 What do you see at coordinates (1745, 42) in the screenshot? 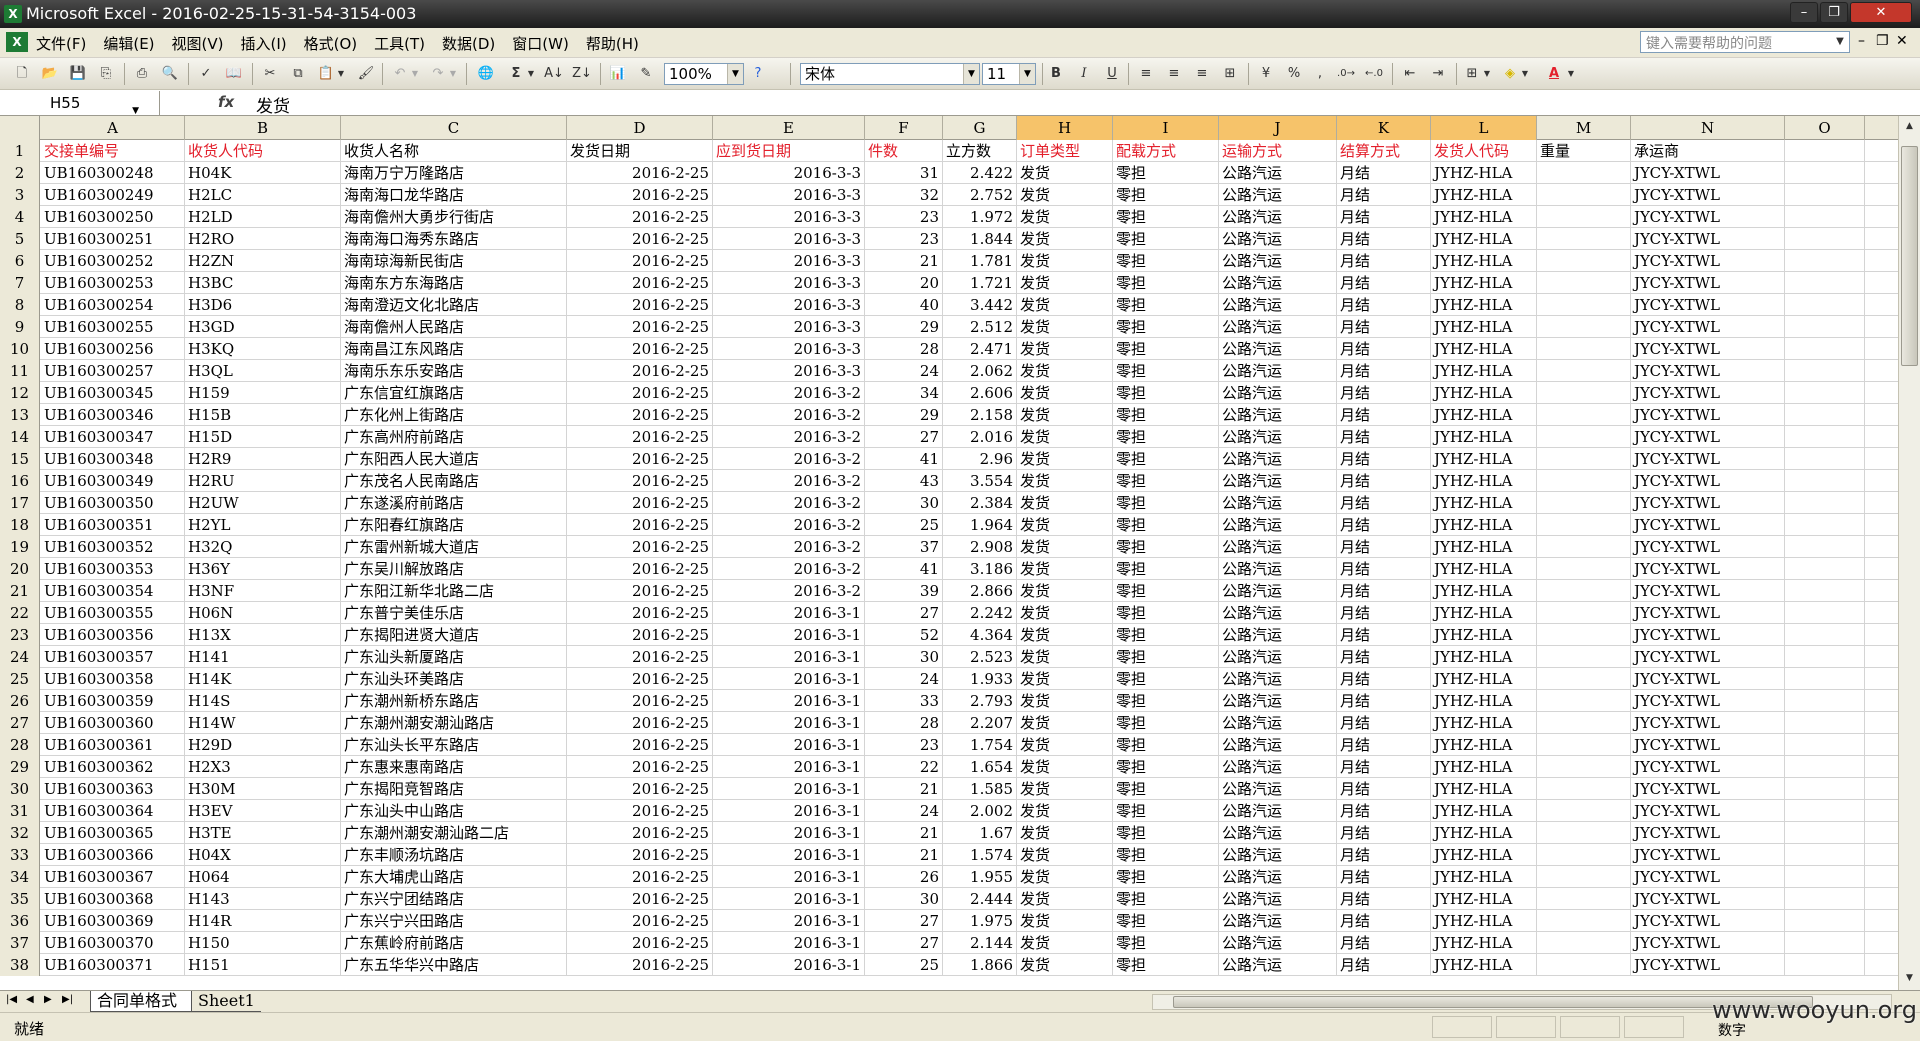
I see `help-search-input: 键入需要帮助的问题` at bounding box center [1745, 42].